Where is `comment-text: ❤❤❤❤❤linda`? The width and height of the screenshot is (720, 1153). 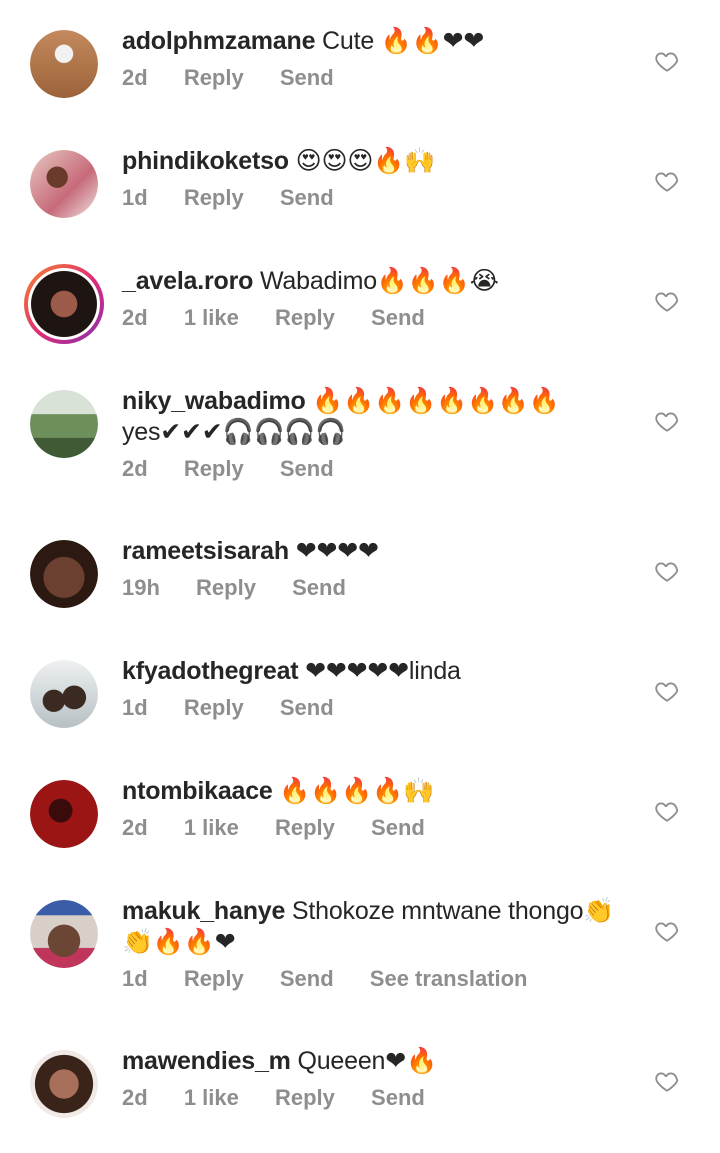
comment-text: ❤❤❤❤❤linda is located at coordinates (383, 671).